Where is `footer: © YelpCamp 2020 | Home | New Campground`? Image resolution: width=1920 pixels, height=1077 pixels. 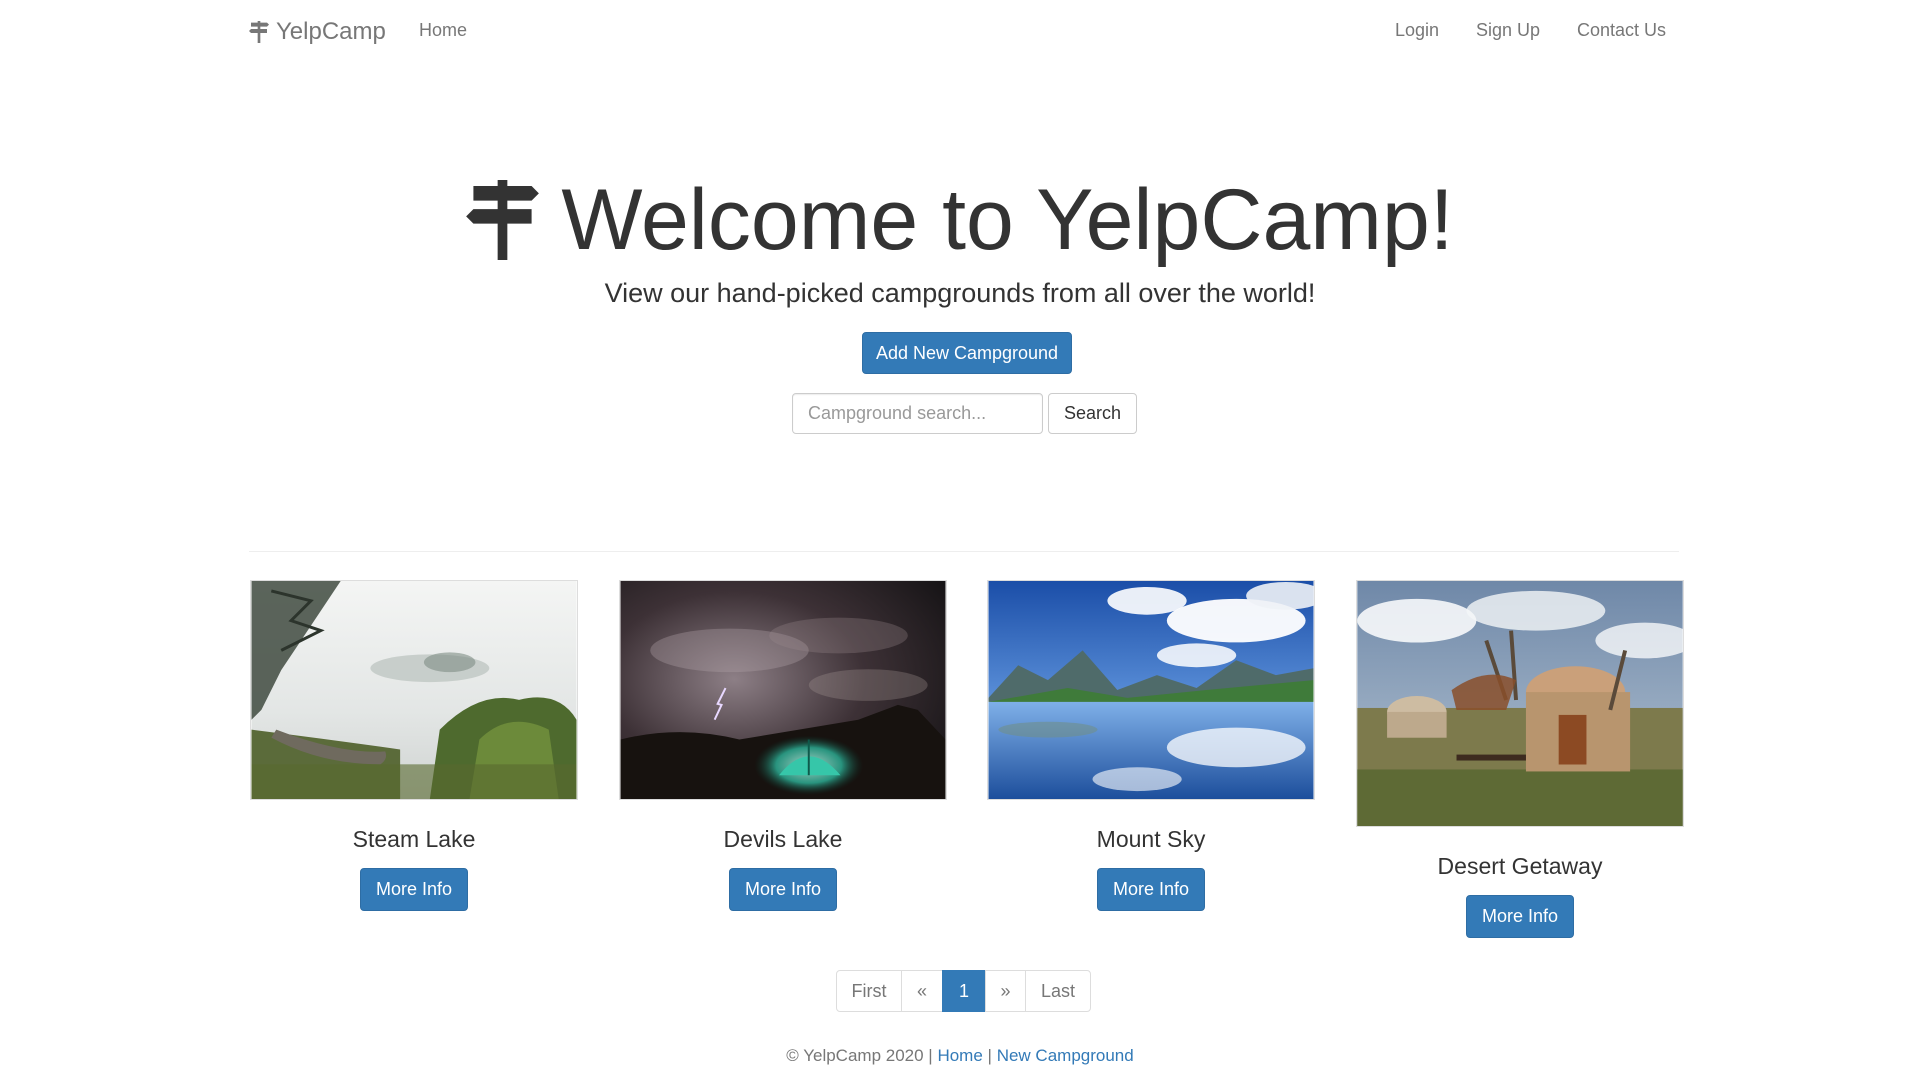
footer: © YelpCamp 2020 | Home | New Campground is located at coordinates (960, 1056).